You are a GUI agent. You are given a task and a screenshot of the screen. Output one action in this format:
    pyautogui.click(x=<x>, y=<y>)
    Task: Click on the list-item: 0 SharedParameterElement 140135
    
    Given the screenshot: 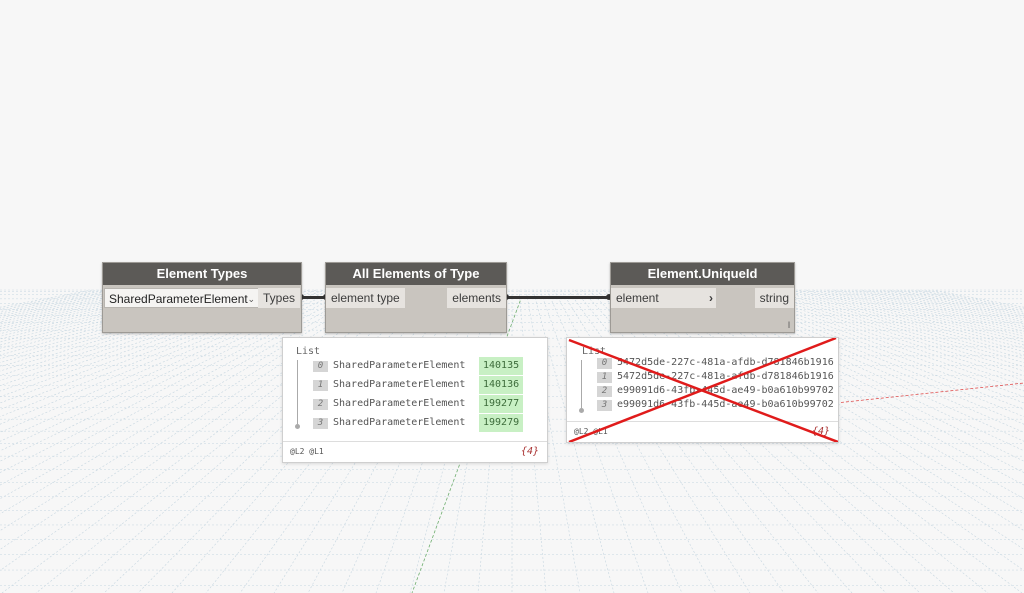 What is the action you would take?
    pyautogui.click(x=427, y=366)
    